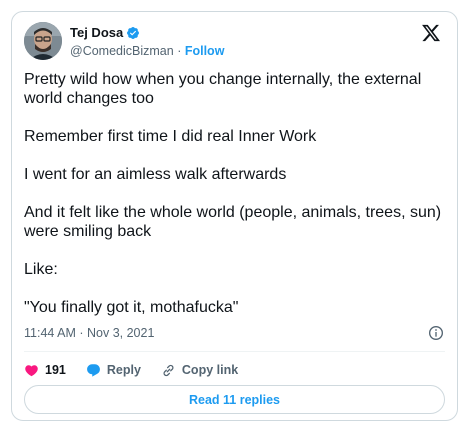 Image resolution: width=473 pixels, height=448 pixels. I want to click on like-button: 191, so click(45, 370).